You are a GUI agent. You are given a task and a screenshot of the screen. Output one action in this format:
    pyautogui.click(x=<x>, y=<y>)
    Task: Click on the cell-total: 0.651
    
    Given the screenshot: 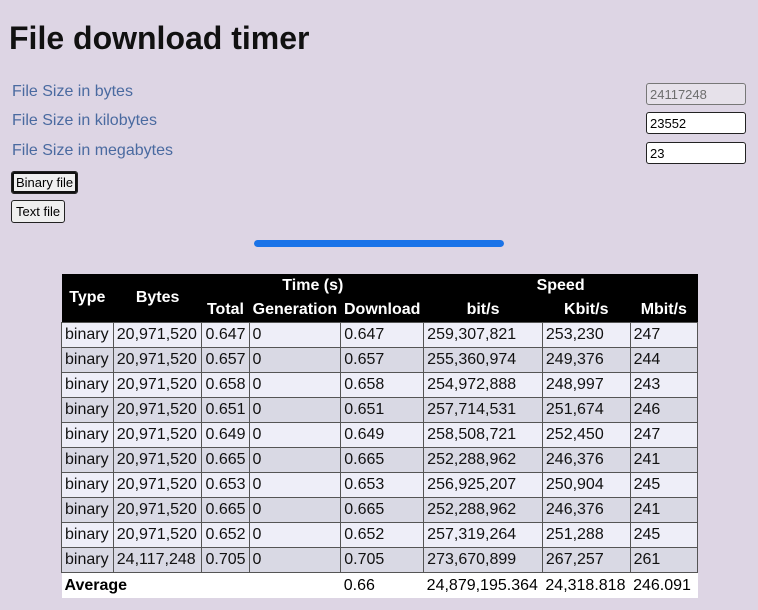 What is the action you would take?
    pyautogui.click(x=225, y=410)
    